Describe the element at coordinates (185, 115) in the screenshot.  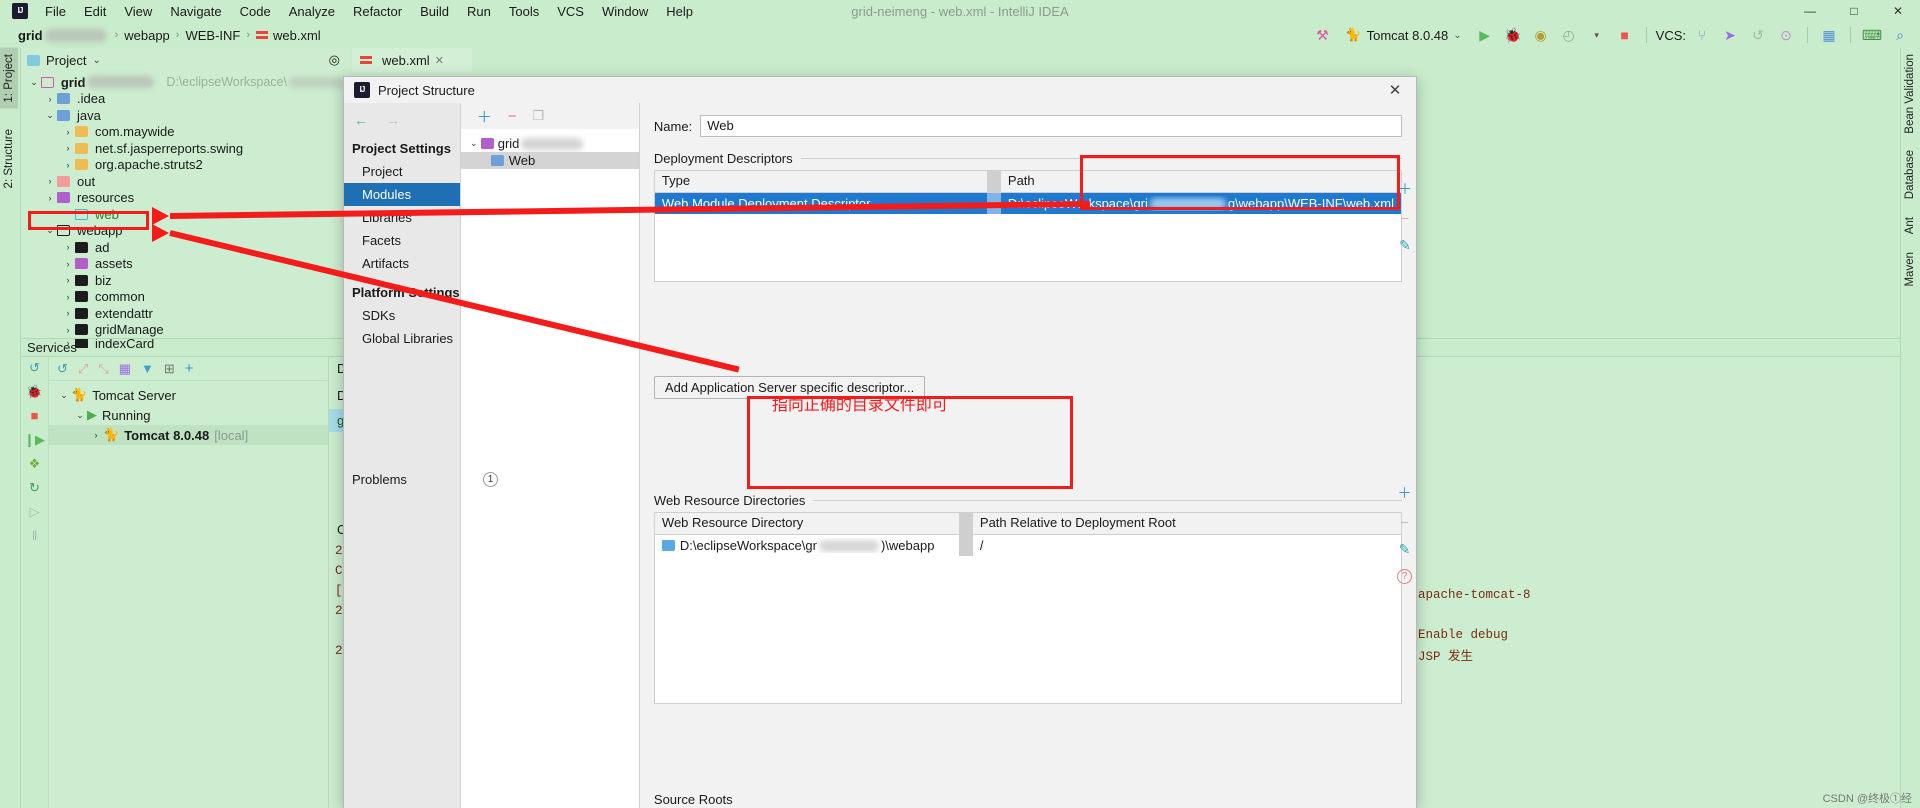
I see `tree-item-java: ⌄ java` at that location.